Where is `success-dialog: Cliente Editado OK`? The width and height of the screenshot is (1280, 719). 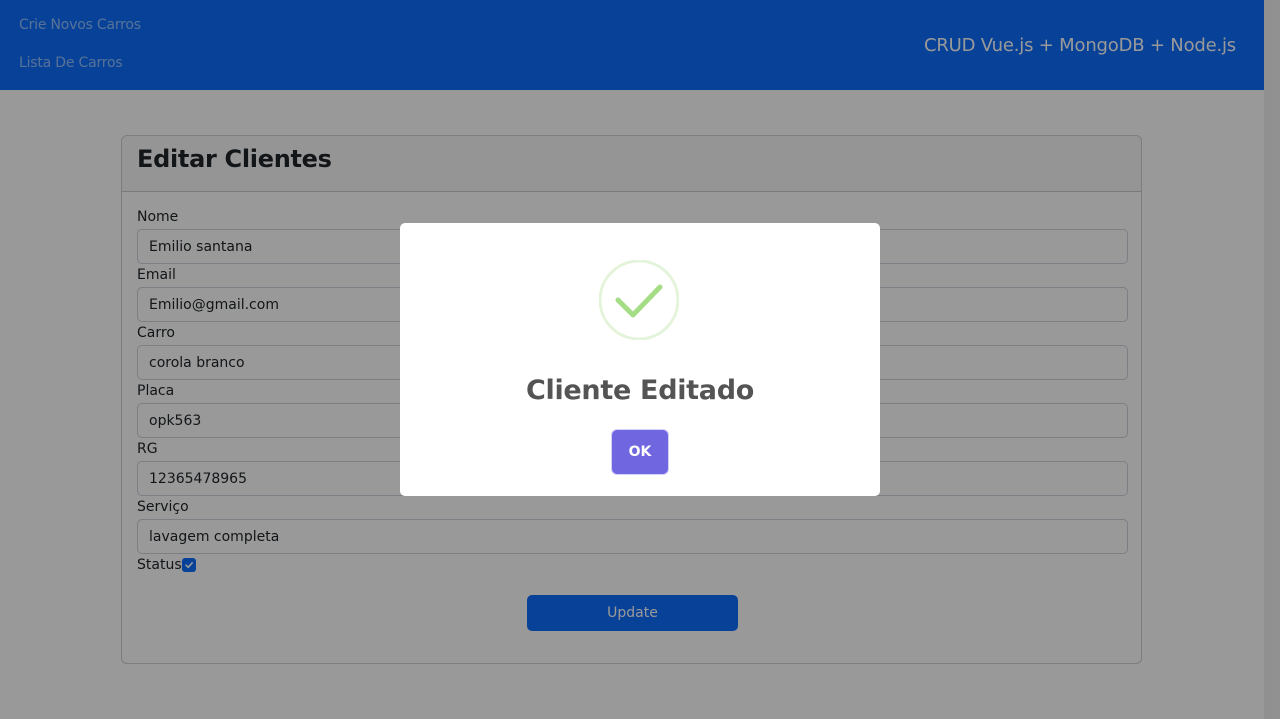 success-dialog: Cliente Editado OK is located at coordinates (640, 359).